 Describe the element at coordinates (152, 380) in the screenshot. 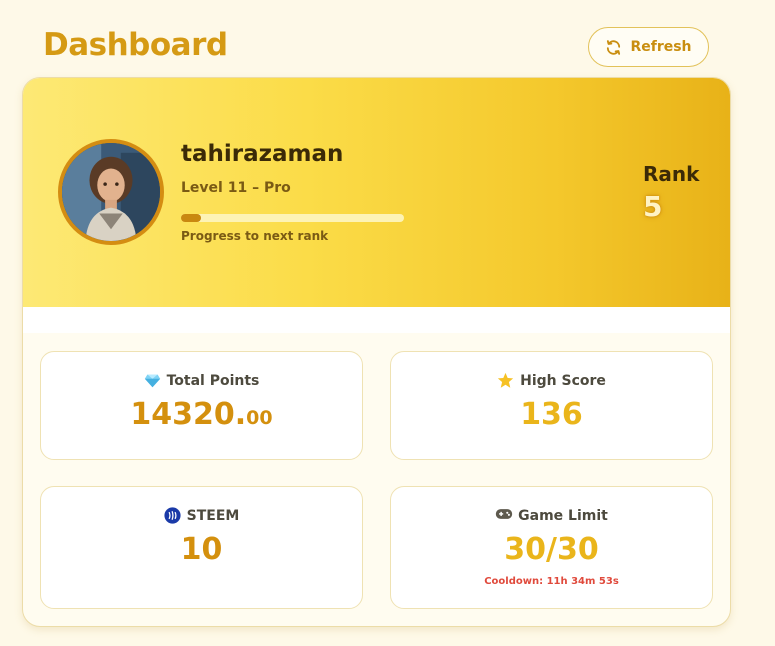

I see `gem-icon` at that location.